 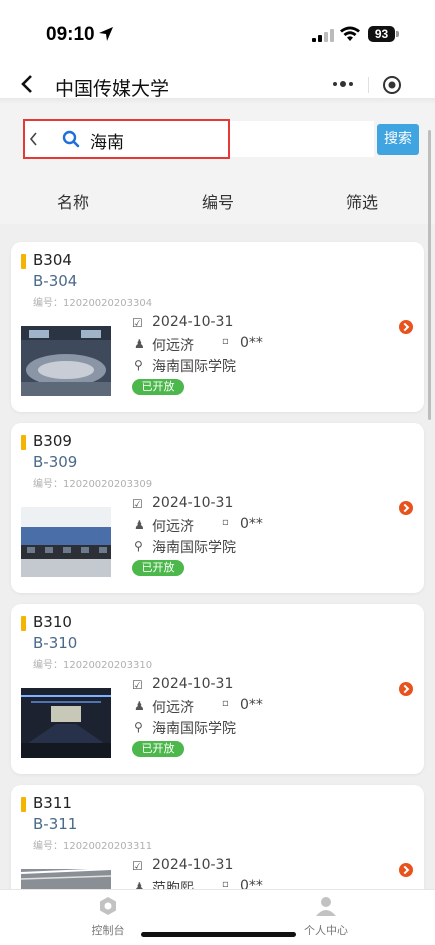 I want to click on room-name: B309, so click(x=52, y=441).